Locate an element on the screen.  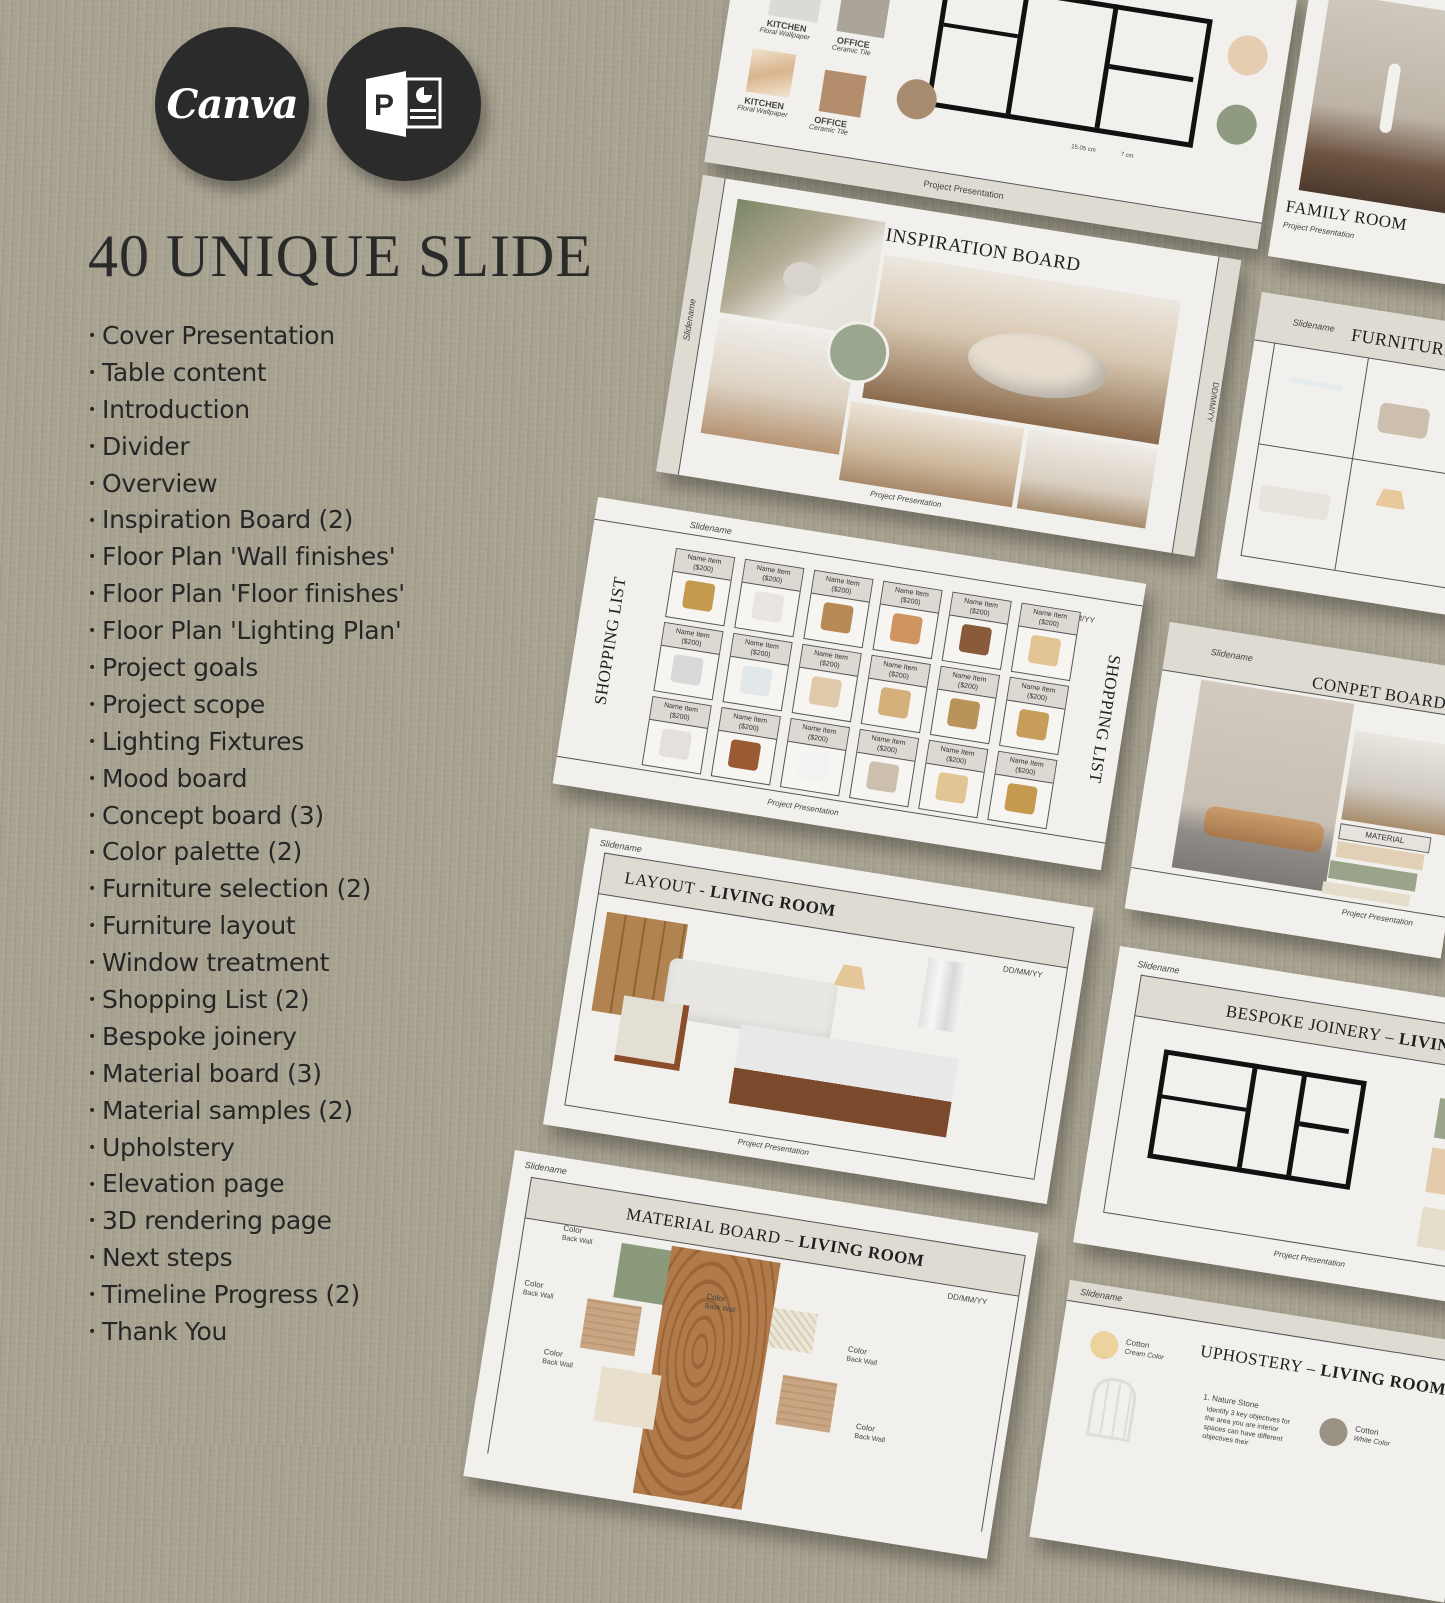
feature-label: Cover Presentation is located at coordinates (218, 335).